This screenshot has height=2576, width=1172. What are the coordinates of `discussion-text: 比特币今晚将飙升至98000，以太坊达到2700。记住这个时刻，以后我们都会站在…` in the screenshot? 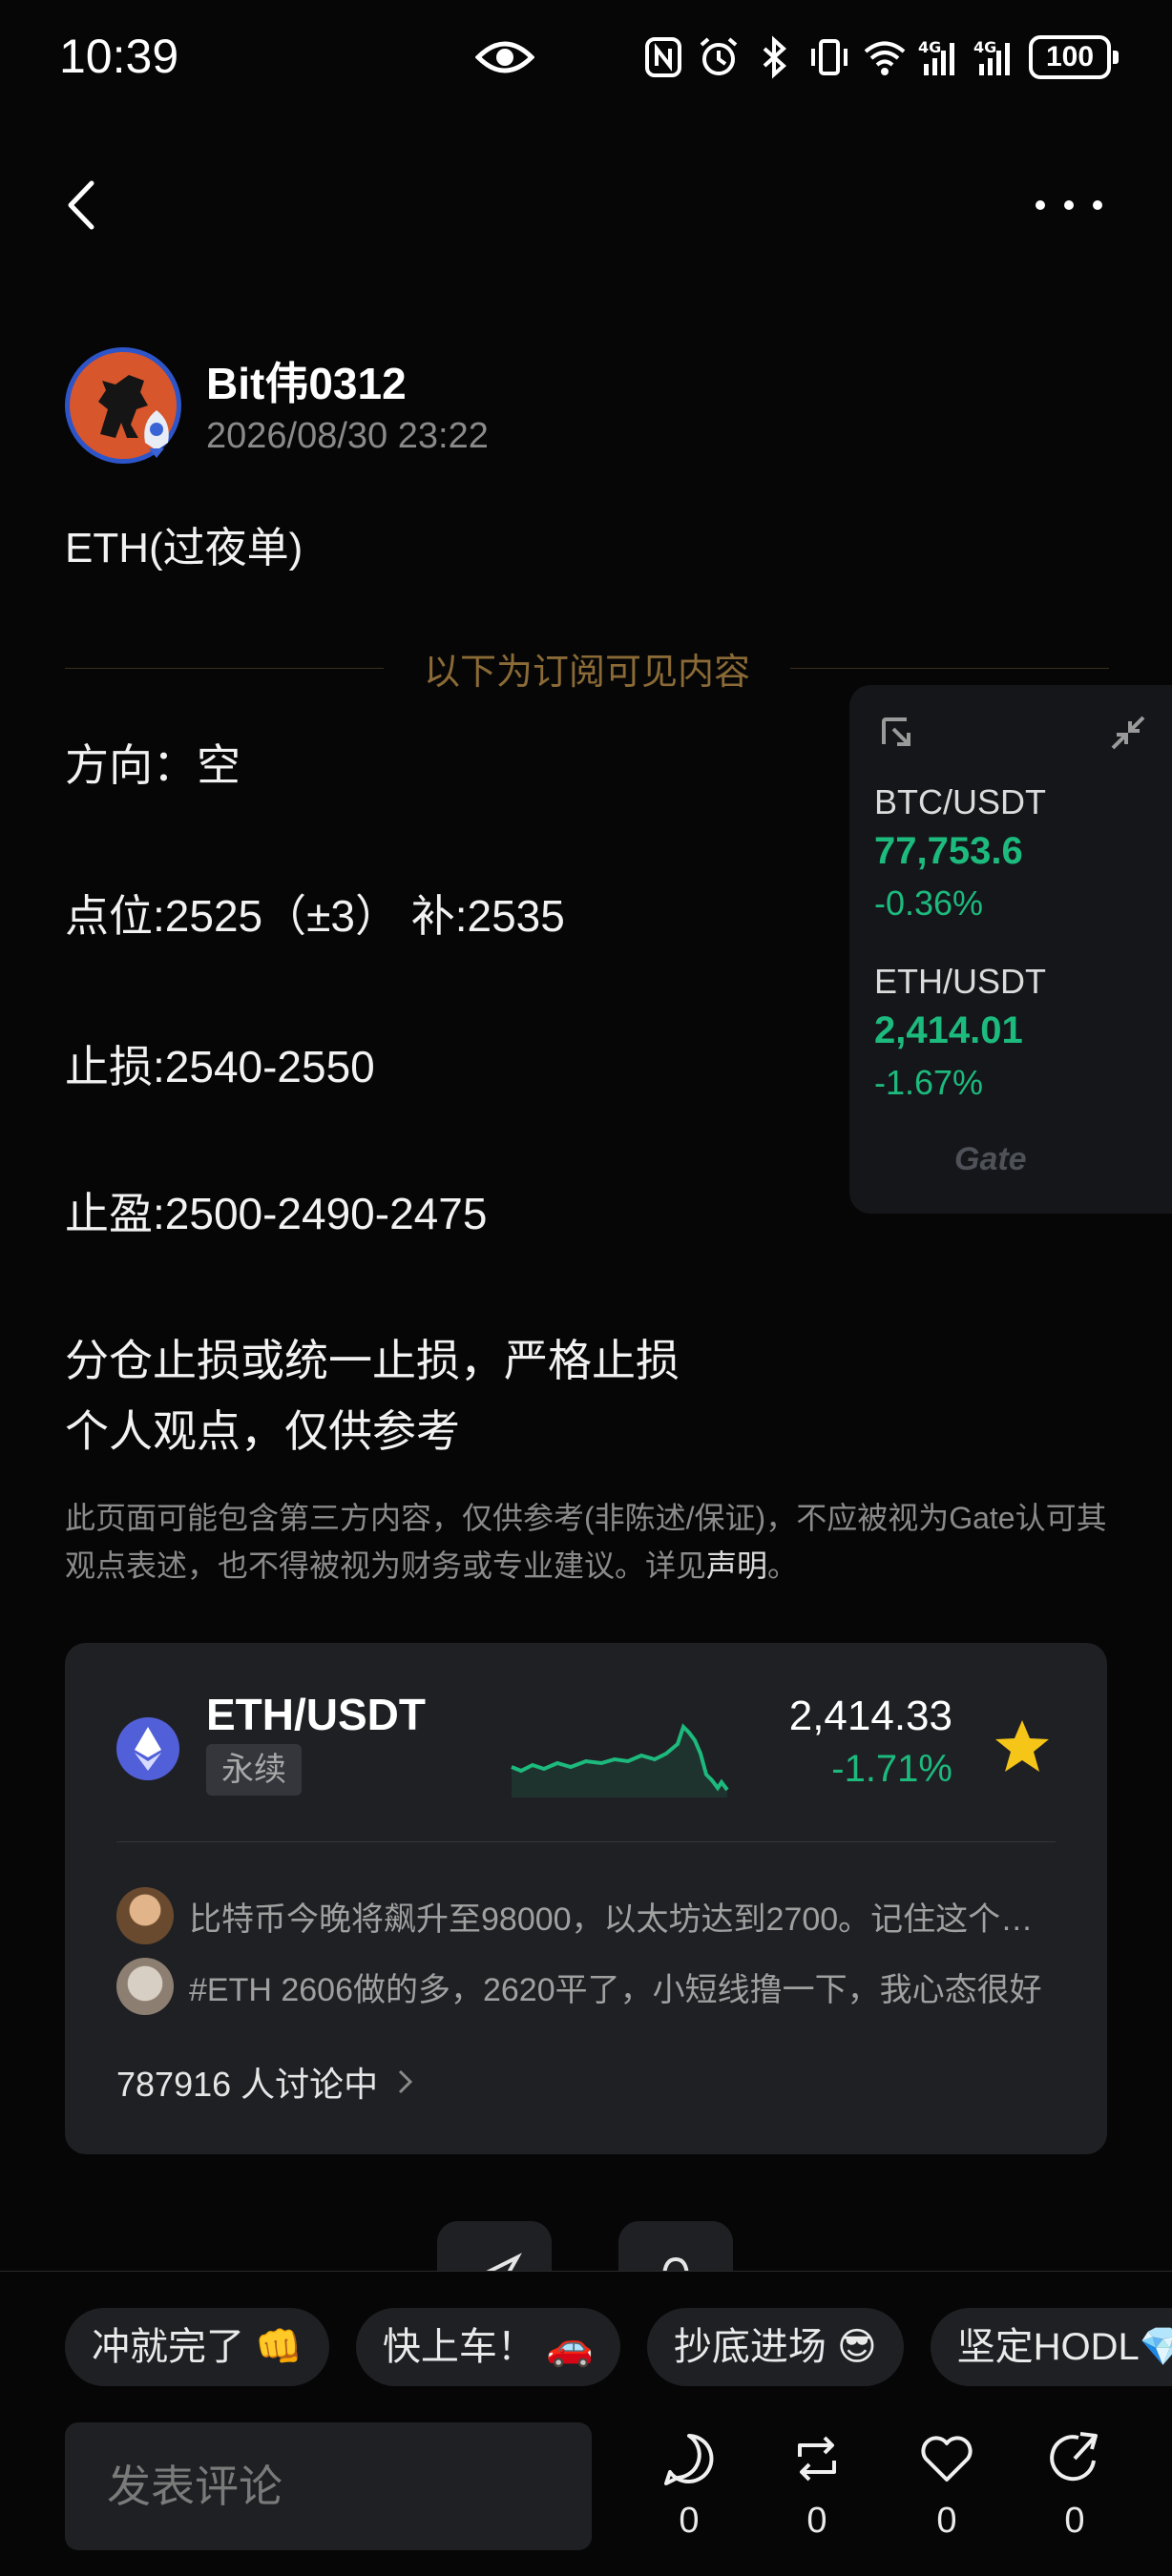 It's located at (618, 1919).